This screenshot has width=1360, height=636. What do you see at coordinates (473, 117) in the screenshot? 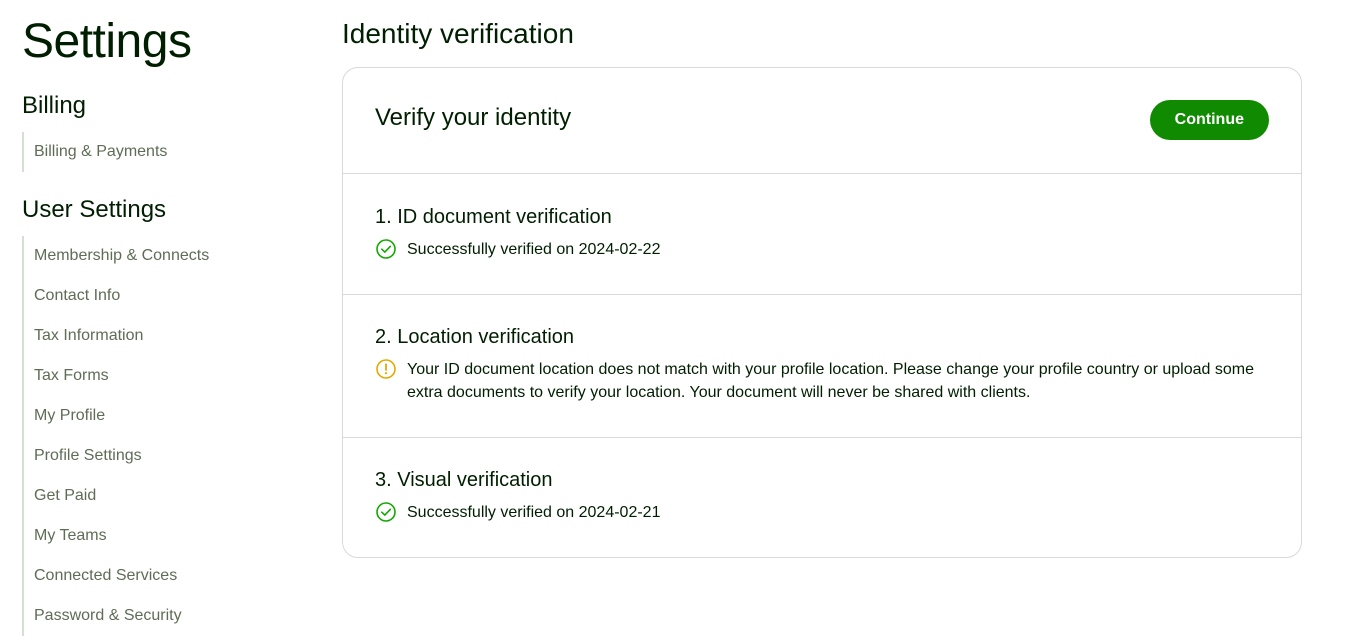
I see `card-title: Verify your identity` at bounding box center [473, 117].